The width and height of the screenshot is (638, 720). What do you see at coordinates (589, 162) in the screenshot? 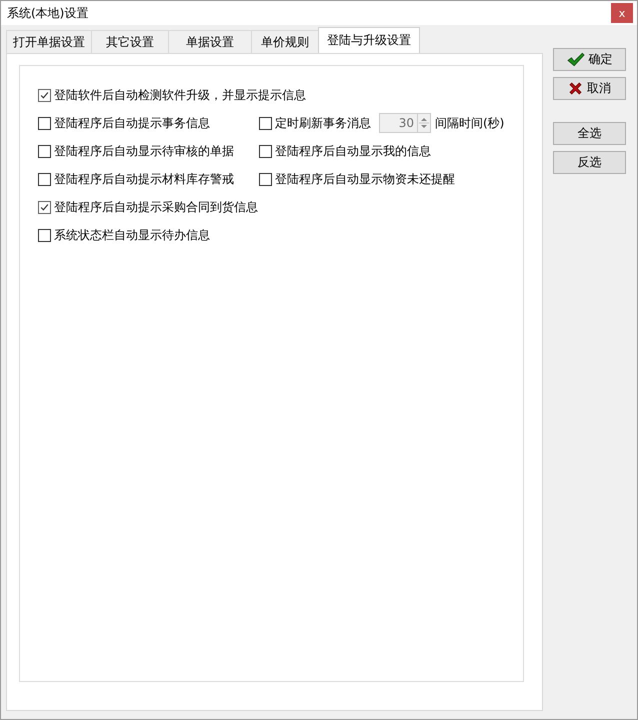
I see `dialog-button: 反选` at bounding box center [589, 162].